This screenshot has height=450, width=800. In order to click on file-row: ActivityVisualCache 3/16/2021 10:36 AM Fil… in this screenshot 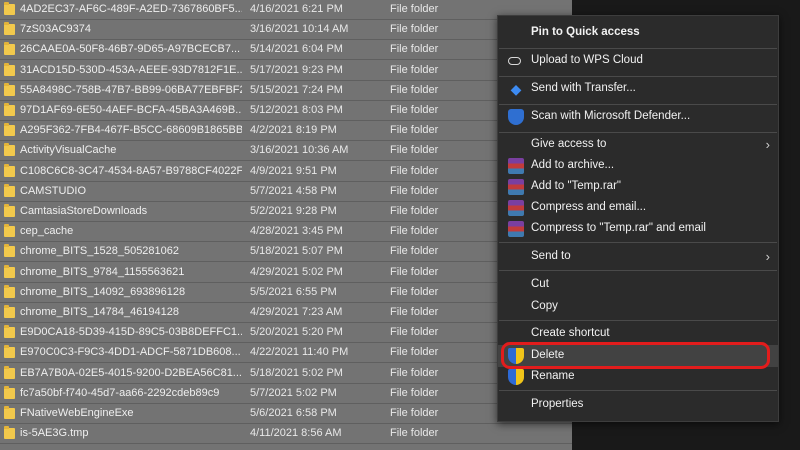, I will do `click(286, 151)`.